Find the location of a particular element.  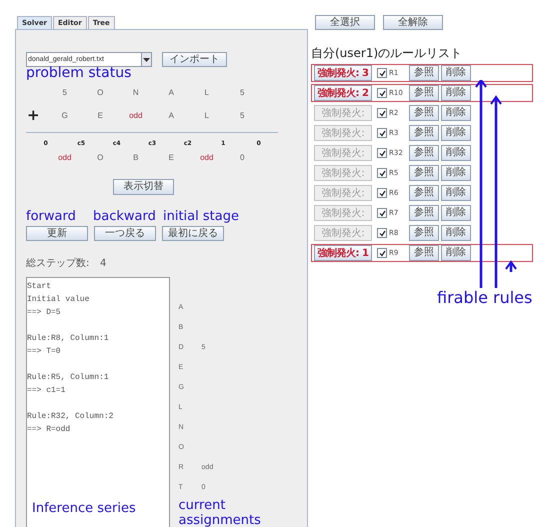

annotation-label: initial stage is located at coordinates (201, 216).